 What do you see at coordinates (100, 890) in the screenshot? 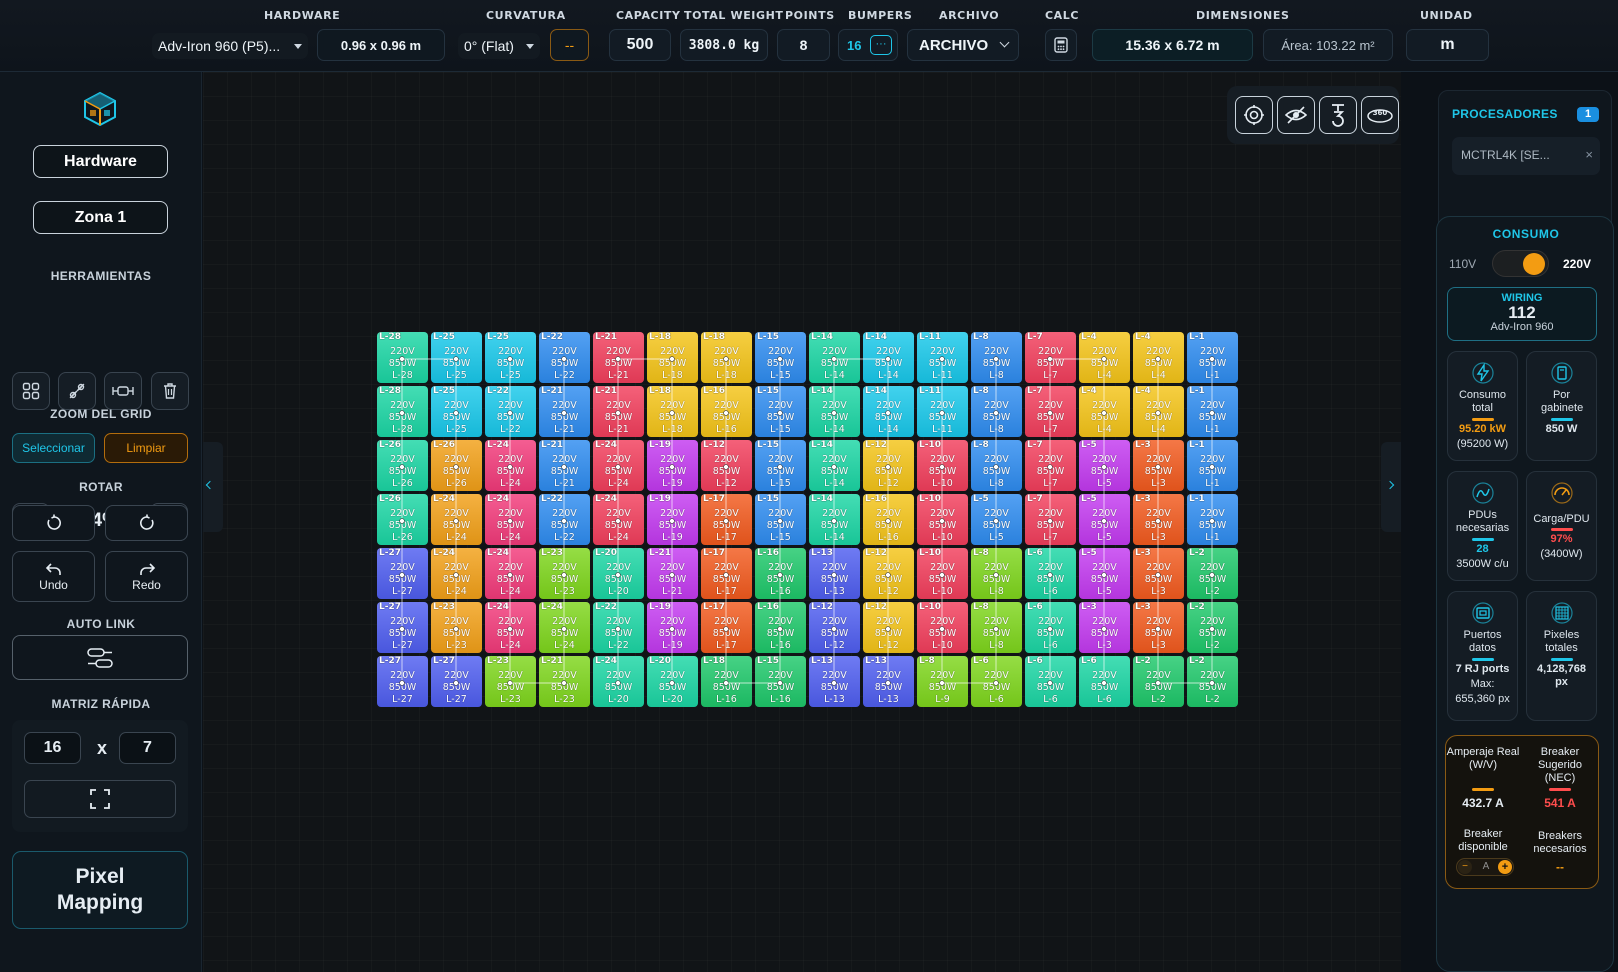
I see `pixel-mapping-button: Pixel Mapping` at bounding box center [100, 890].